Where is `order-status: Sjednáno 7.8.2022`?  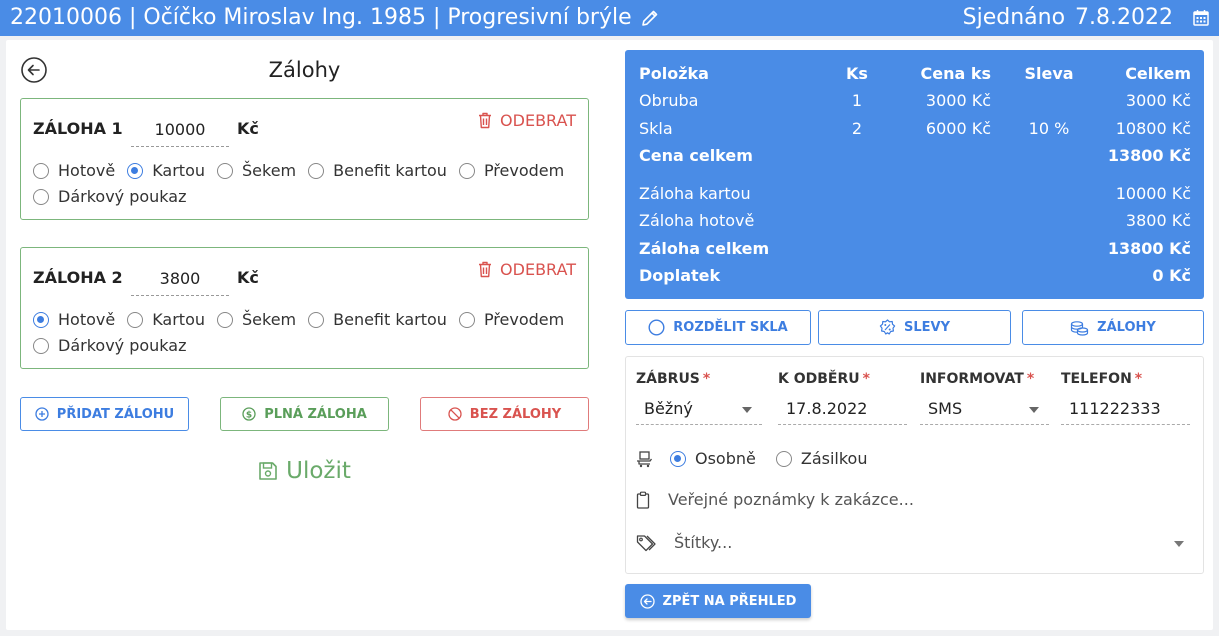 order-status: Sjednáno 7.8.2022 is located at coordinates (1086, 17).